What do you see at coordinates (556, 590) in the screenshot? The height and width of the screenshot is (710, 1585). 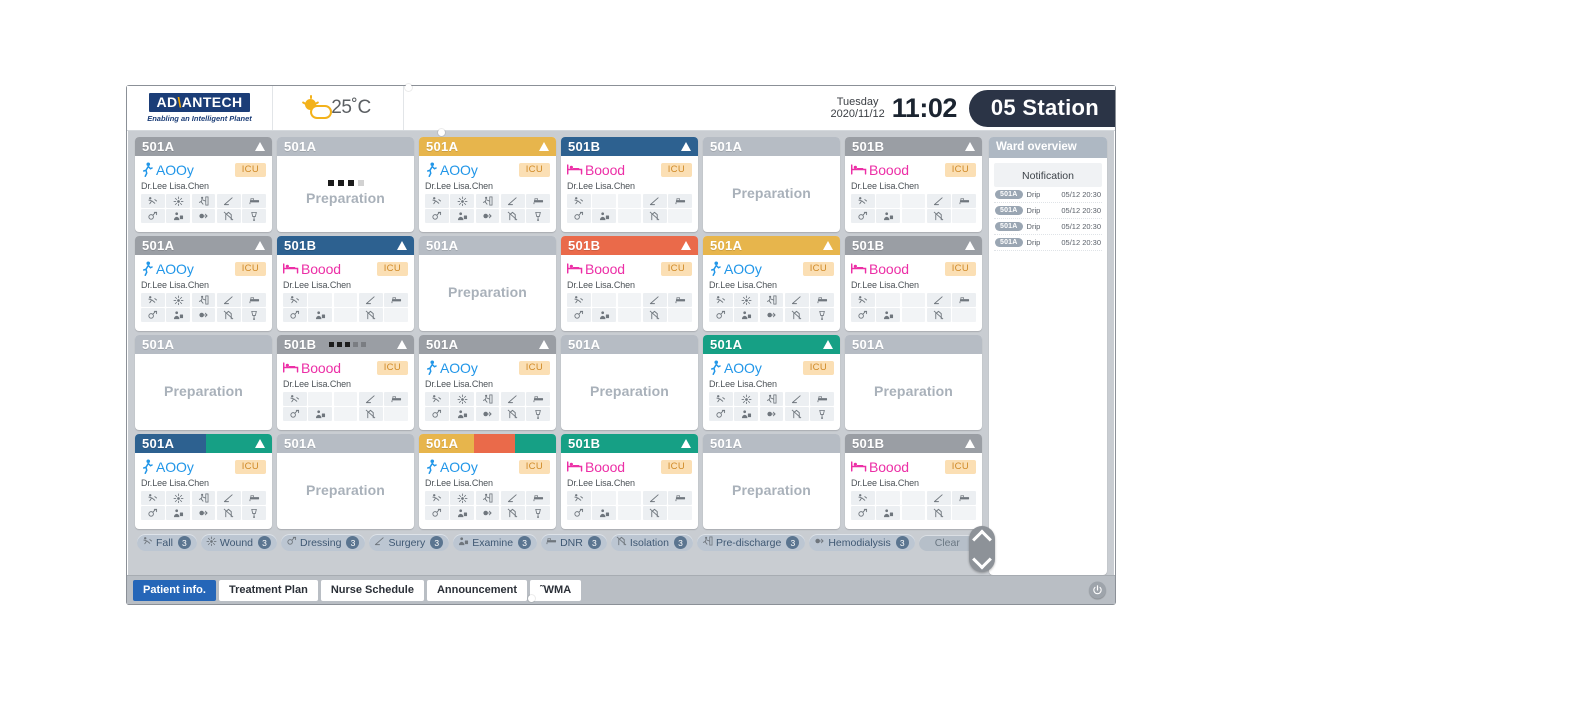 I see `tab--wma: ˜WMA` at bounding box center [556, 590].